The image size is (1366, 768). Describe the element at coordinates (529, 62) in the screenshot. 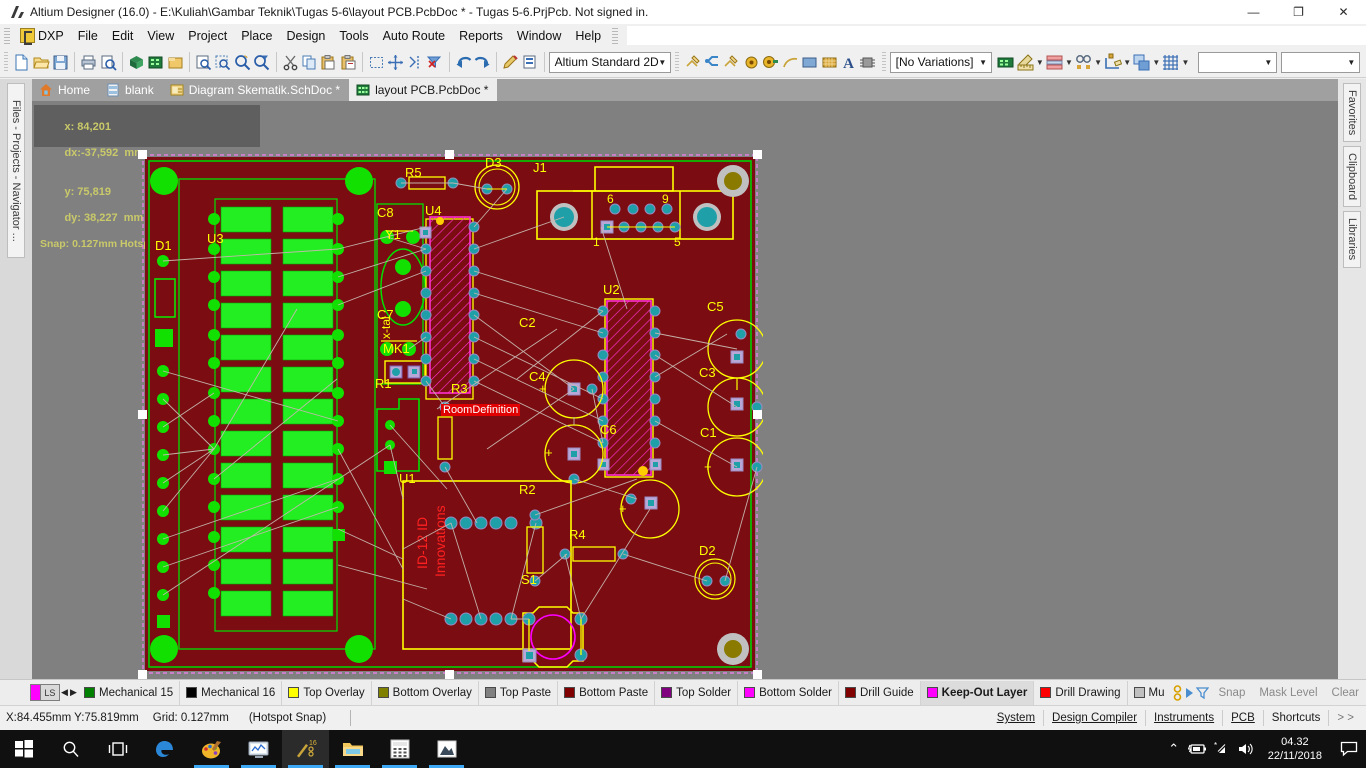

I see `browse-component-icon` at that location.